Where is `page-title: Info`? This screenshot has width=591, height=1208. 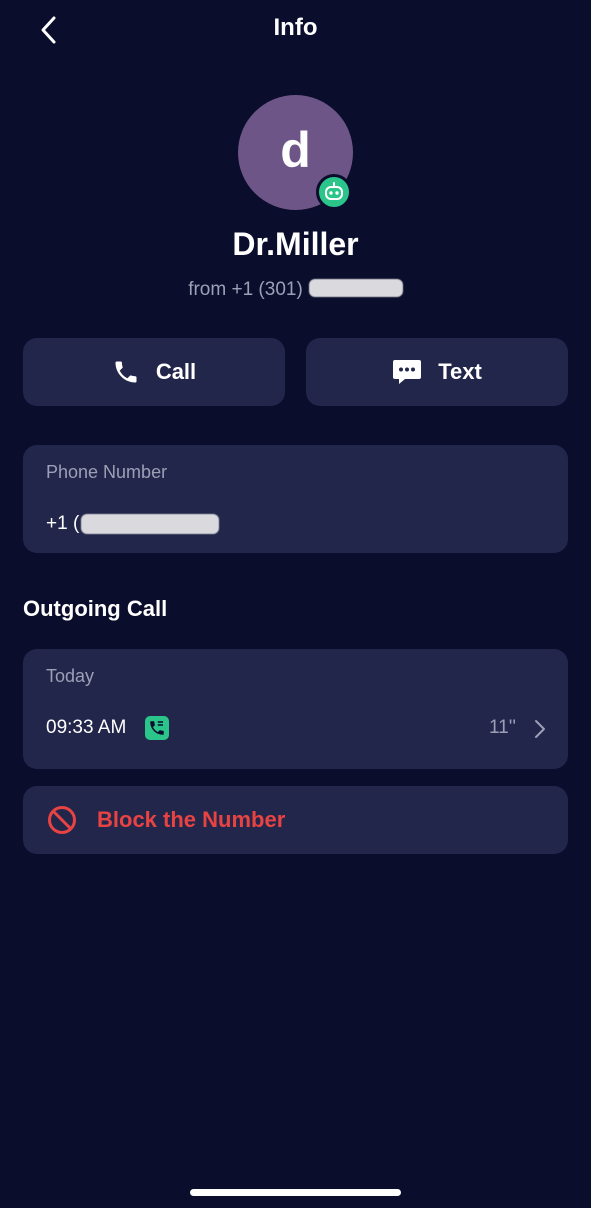 page-title: Info is located at coordinates (295, 27).